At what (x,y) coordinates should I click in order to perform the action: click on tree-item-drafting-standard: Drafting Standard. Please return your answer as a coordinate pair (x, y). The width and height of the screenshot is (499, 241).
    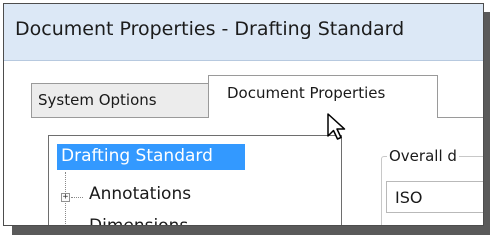
    Looking at the image, I should click on (137, 156).